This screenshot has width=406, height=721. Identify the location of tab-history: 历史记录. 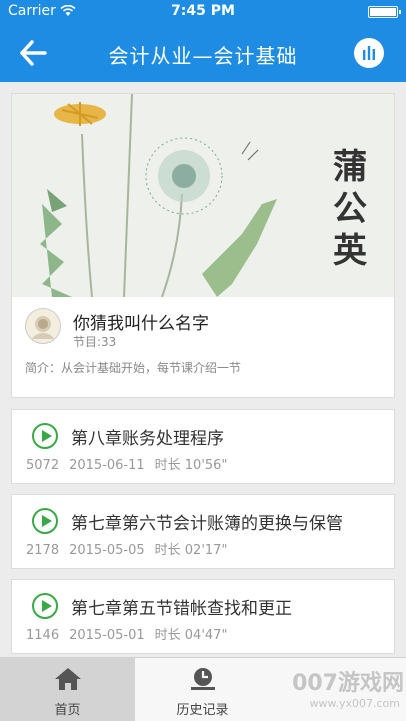
(202, 689).